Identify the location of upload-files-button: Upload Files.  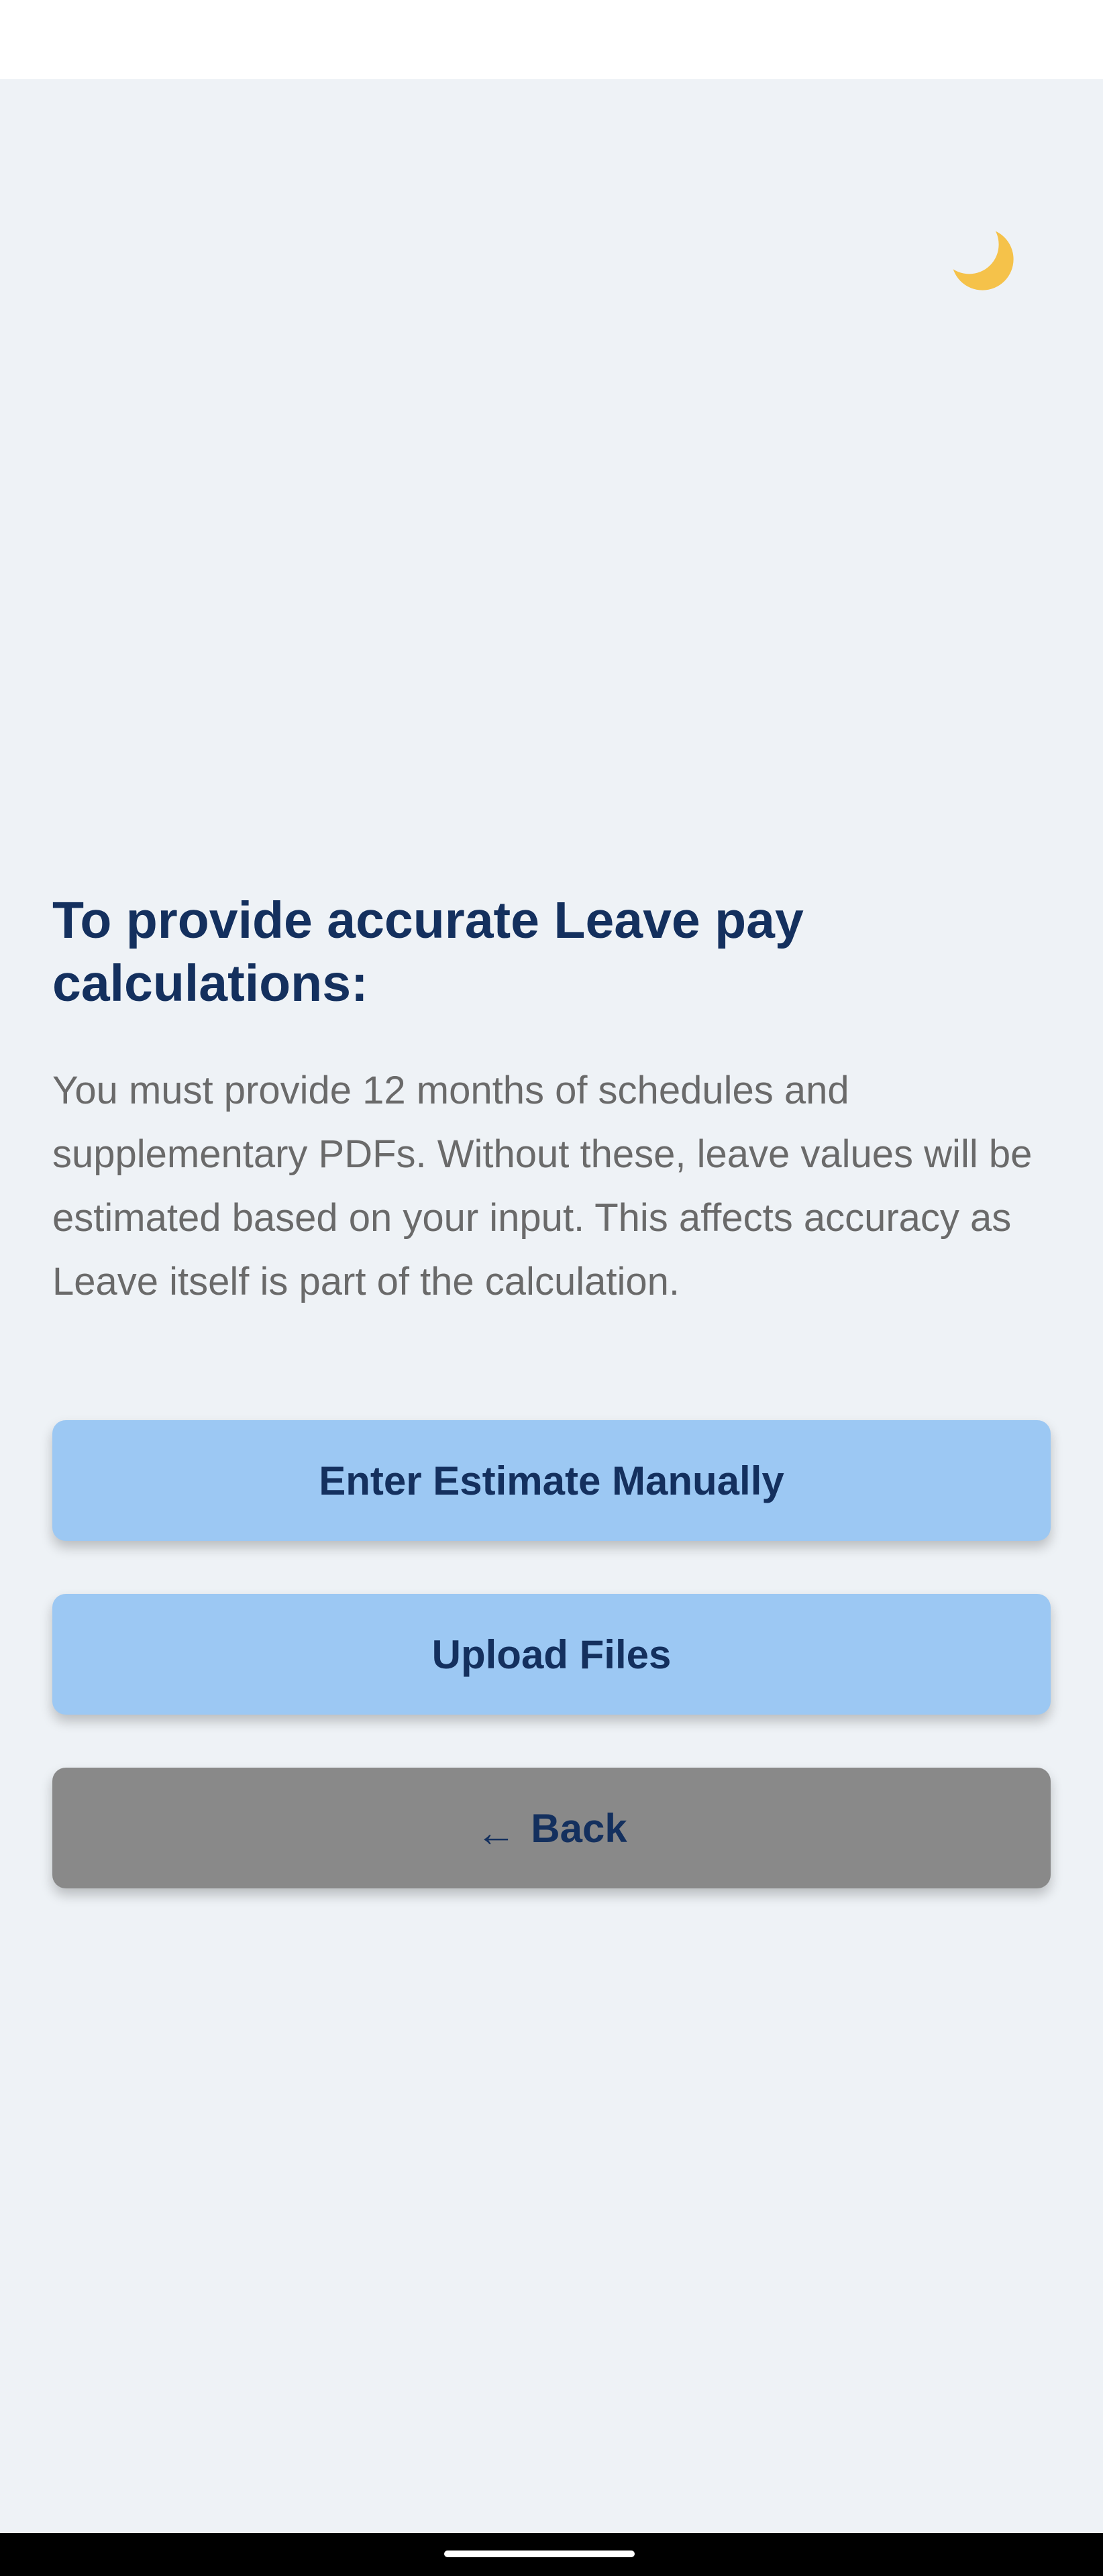
(551, 1654).